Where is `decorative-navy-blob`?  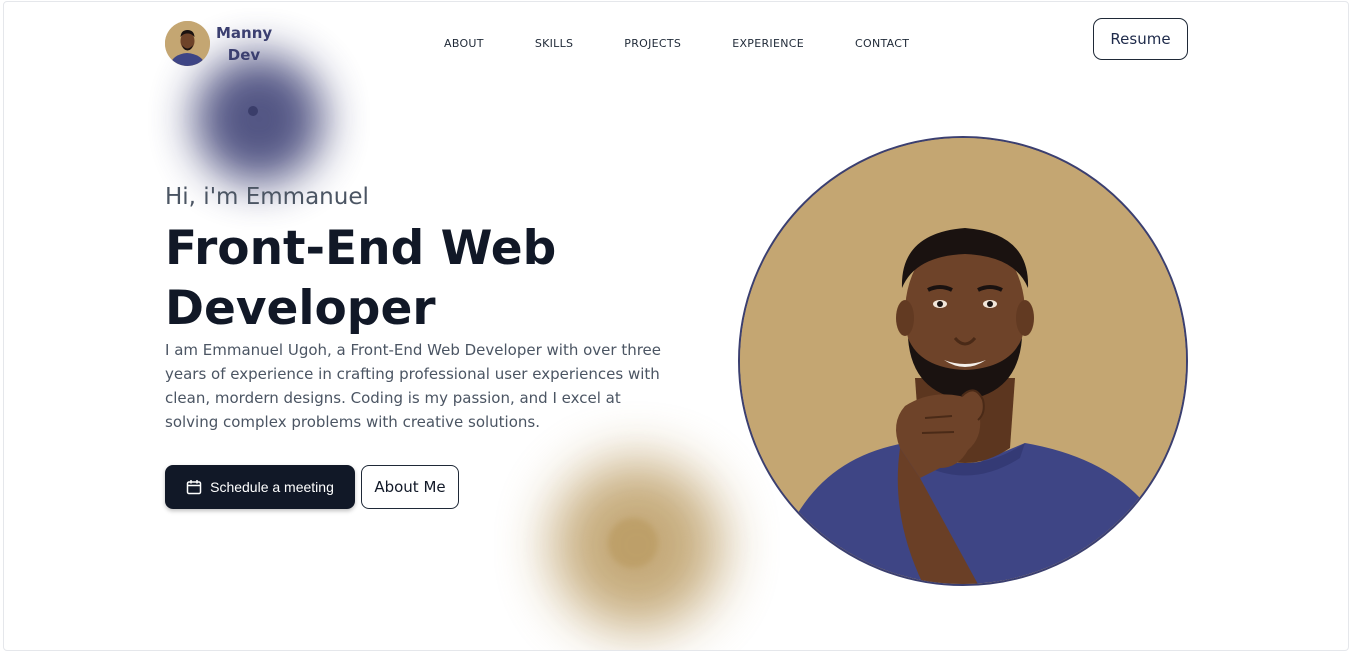 decorative-navy-blob is located at coordinates (259, 119).